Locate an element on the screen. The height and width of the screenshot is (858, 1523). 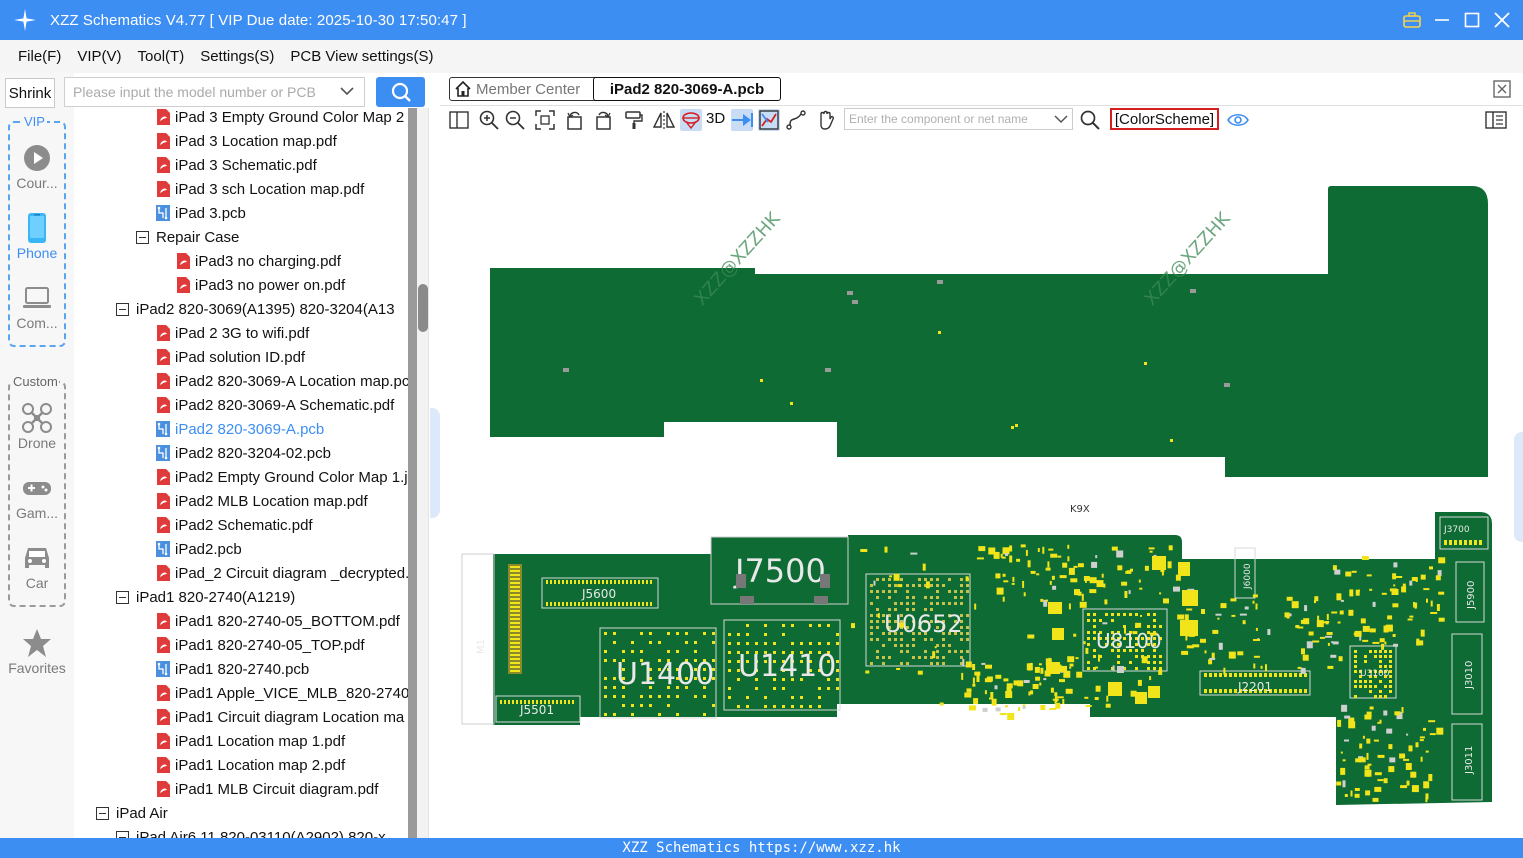
tree-file: iPad1 820-2740-05_BOTTOM.pdf is located at coordinates (278, 621).